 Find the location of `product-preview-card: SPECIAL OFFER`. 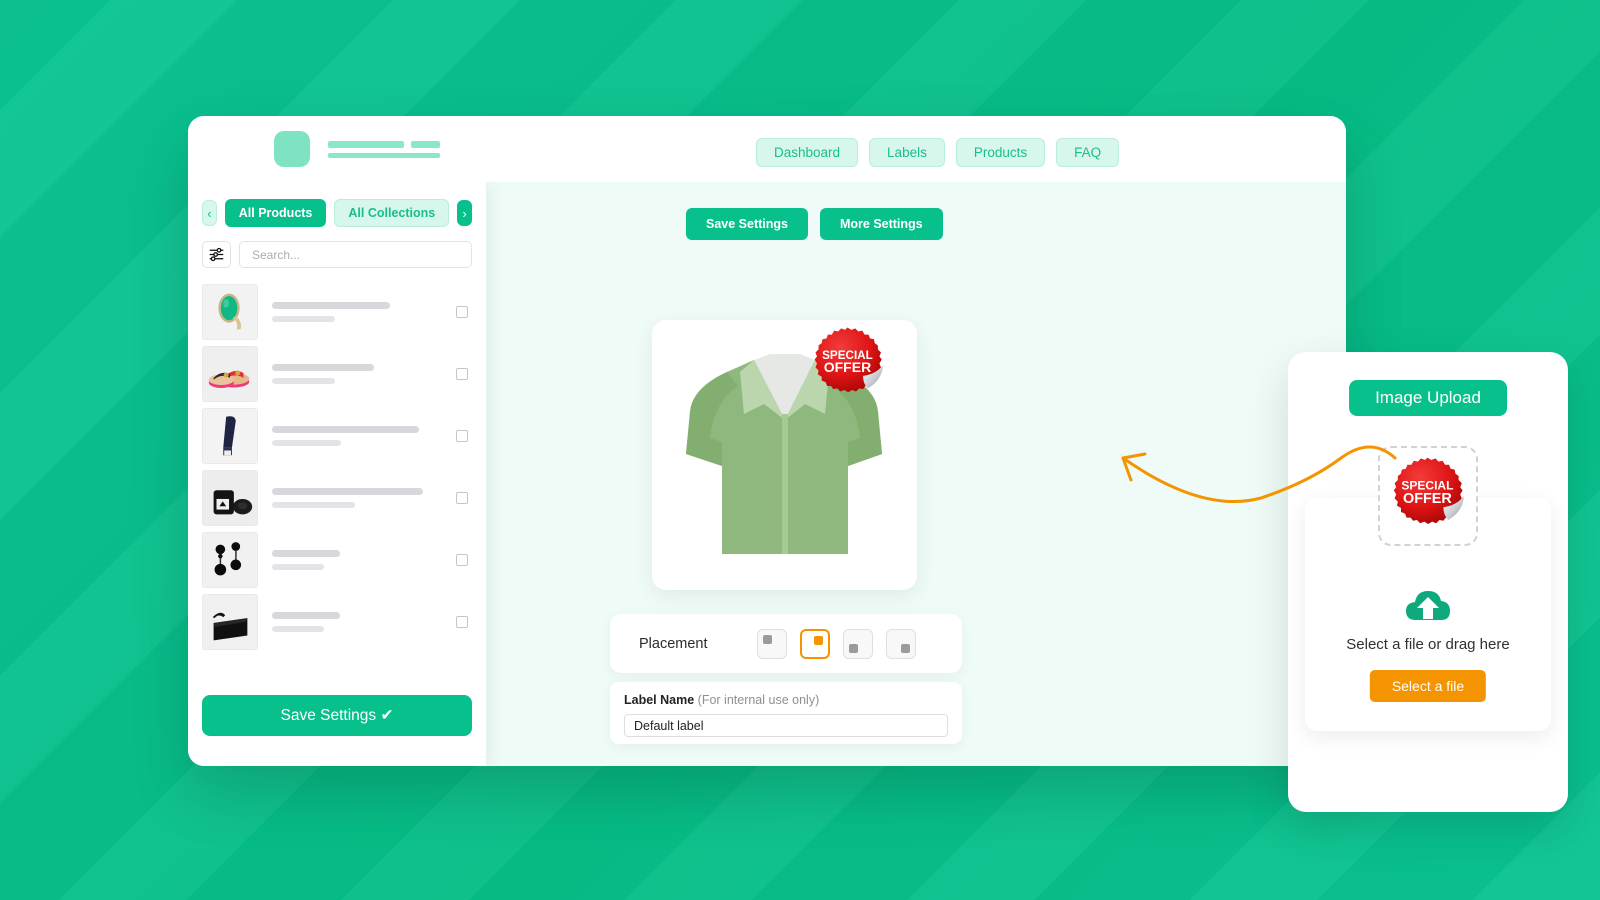

product-preview-card: SPECIAL OFFER is located at coordinates (784, 455).